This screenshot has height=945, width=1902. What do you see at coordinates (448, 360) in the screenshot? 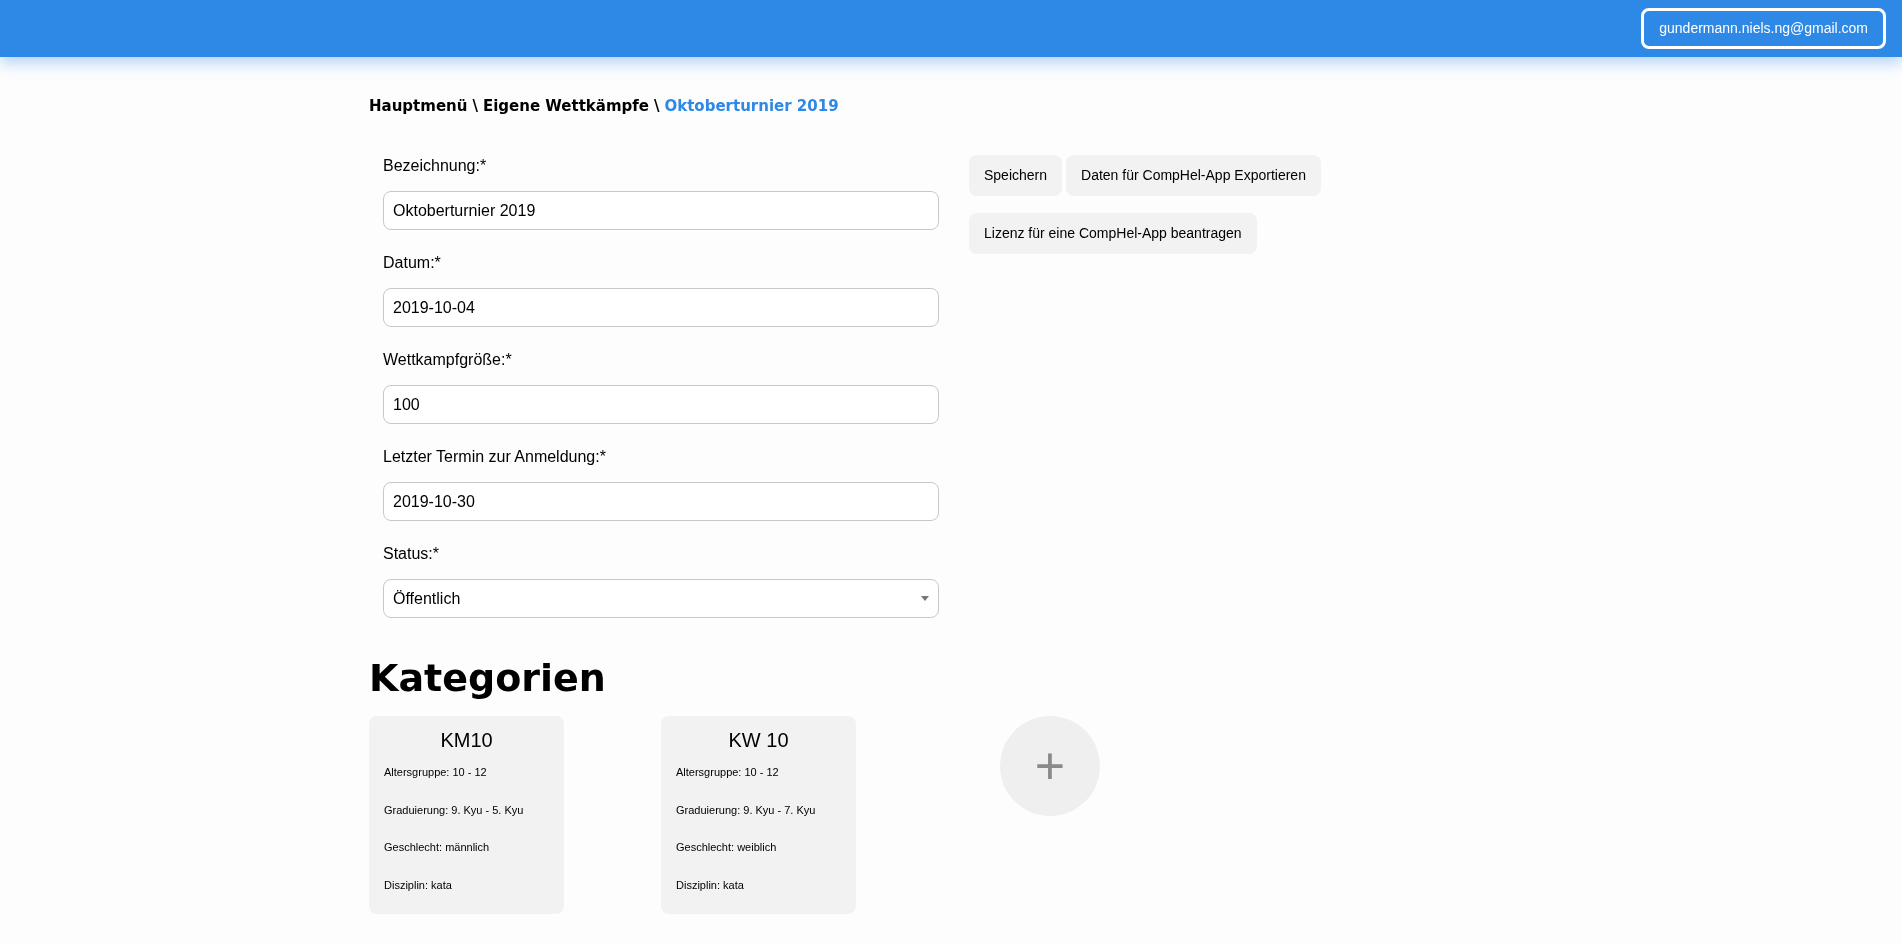
I see `field-label: Wettkampfgröße:*` at bounding box center [448, 360].